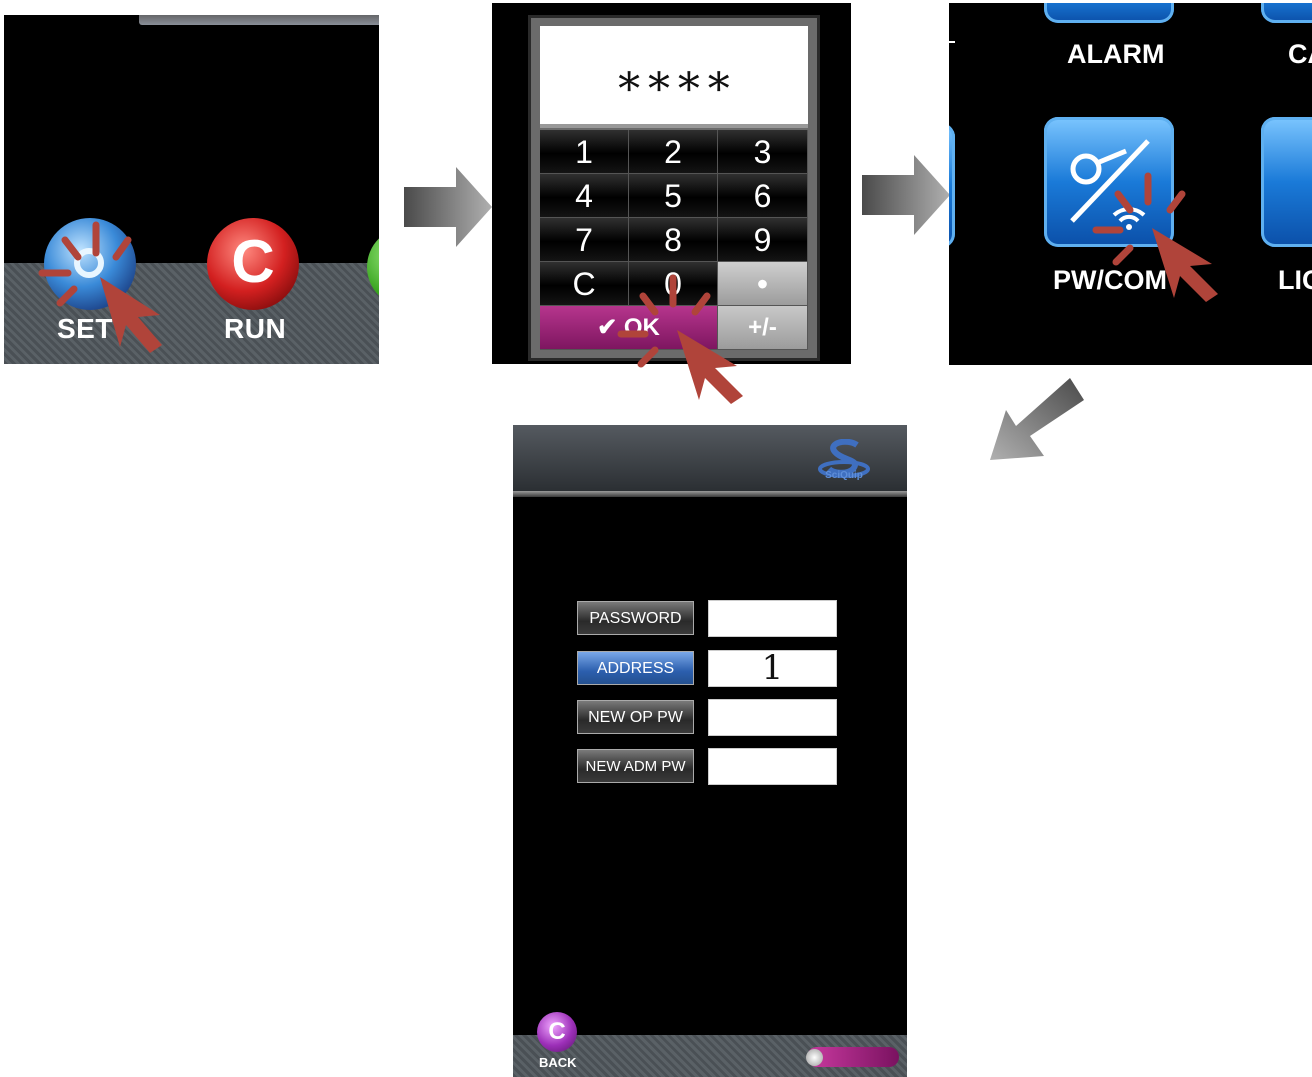 This screenshot has width=1312, height=1077. I want to click on header-divider, so click(710, 494).